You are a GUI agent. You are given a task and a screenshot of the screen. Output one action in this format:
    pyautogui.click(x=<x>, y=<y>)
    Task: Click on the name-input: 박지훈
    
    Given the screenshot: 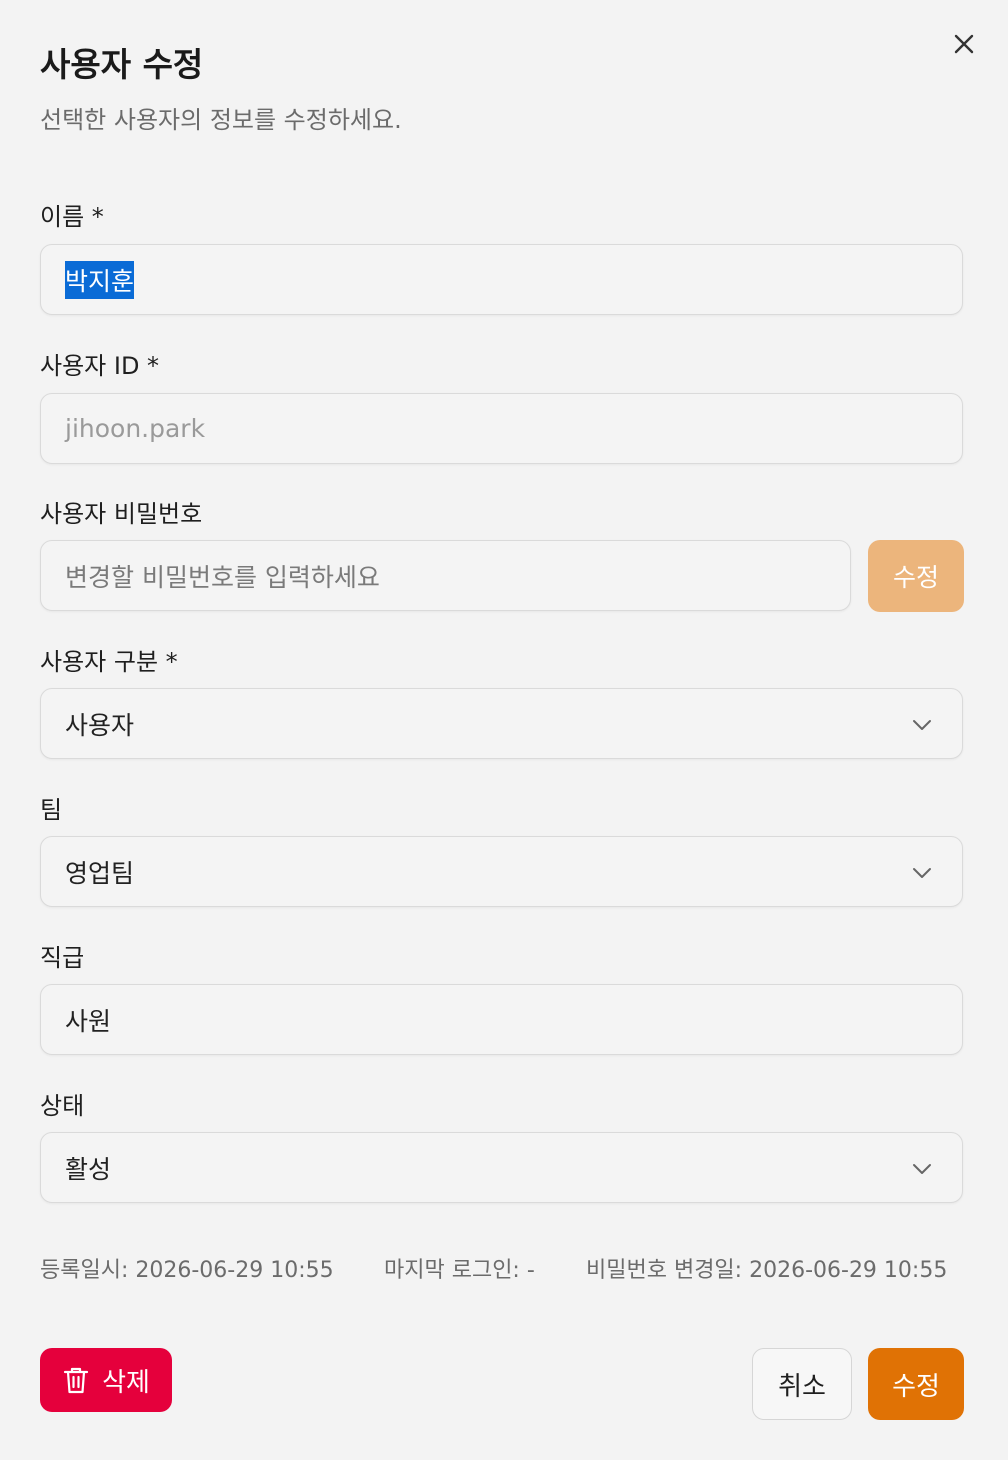 What is the action you would take?
    pyautogui.click(x=501, y=279)
    